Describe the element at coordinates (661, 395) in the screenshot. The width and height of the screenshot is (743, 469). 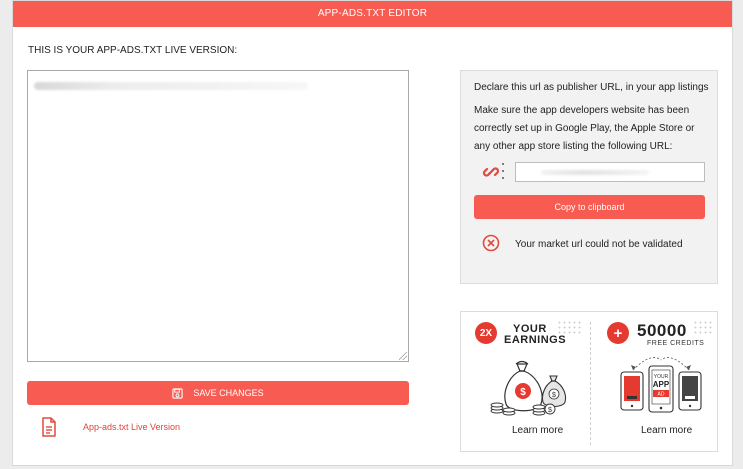
I see `phone-text-ad: AD` at that location.